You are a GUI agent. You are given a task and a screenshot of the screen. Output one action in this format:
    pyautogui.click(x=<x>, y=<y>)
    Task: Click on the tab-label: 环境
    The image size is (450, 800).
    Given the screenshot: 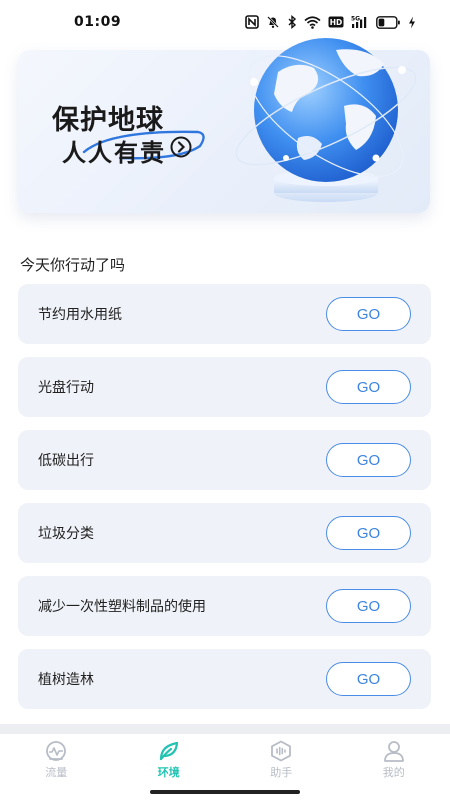 What is the action you would take?
    pyautogui.click(x=168, y=772)
    